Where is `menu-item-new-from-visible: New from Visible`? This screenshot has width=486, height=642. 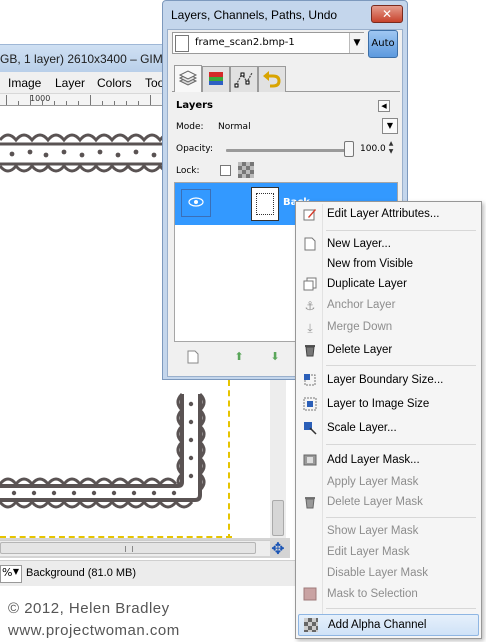
menu-item-new-from-visible: New from Visible is located at coordinates (388, 265).